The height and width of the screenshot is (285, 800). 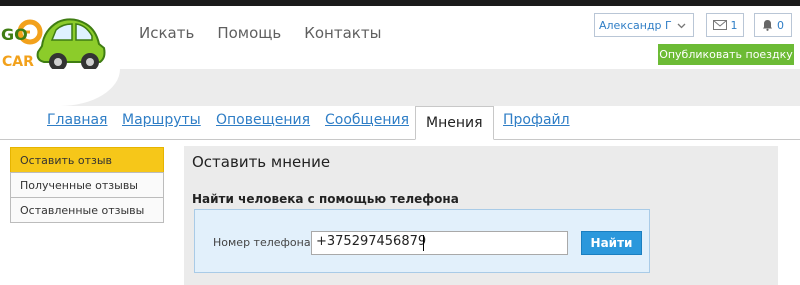 I want to click on nav-search: Искать, so click(x=166, y=33).